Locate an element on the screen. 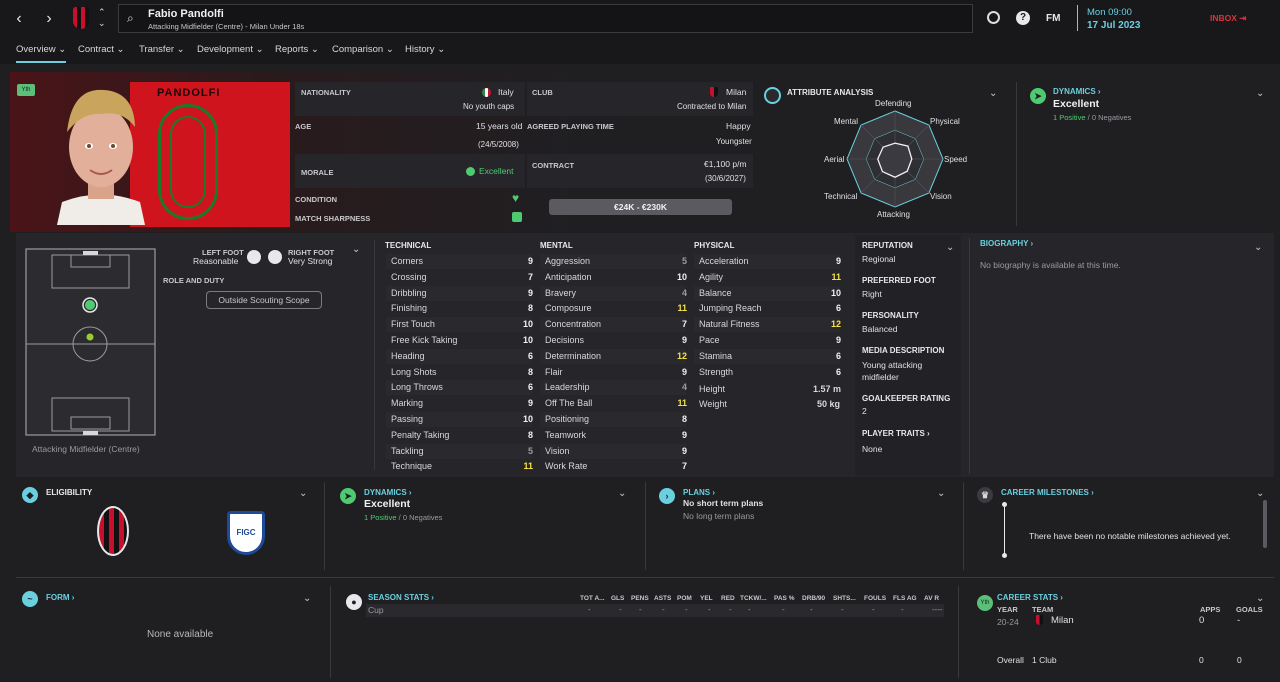 The image size is (1280, 682). season-stats-header: YEL is located at coordinates (706, 598).